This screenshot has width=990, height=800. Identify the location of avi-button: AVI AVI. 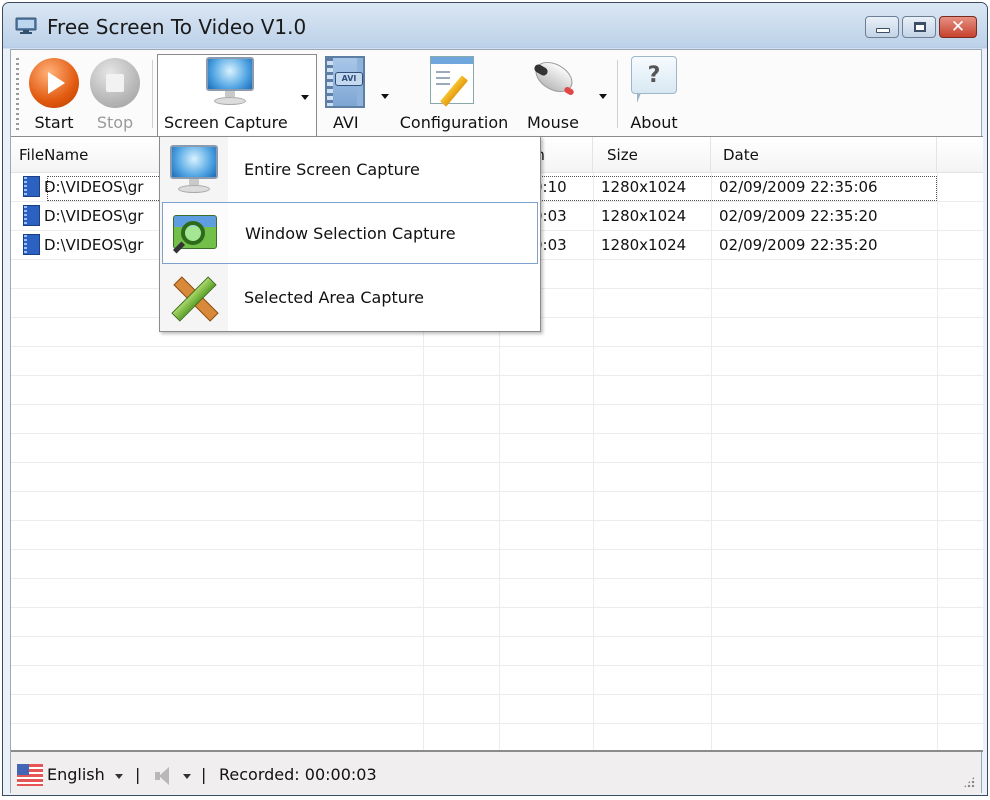
(355, 94).